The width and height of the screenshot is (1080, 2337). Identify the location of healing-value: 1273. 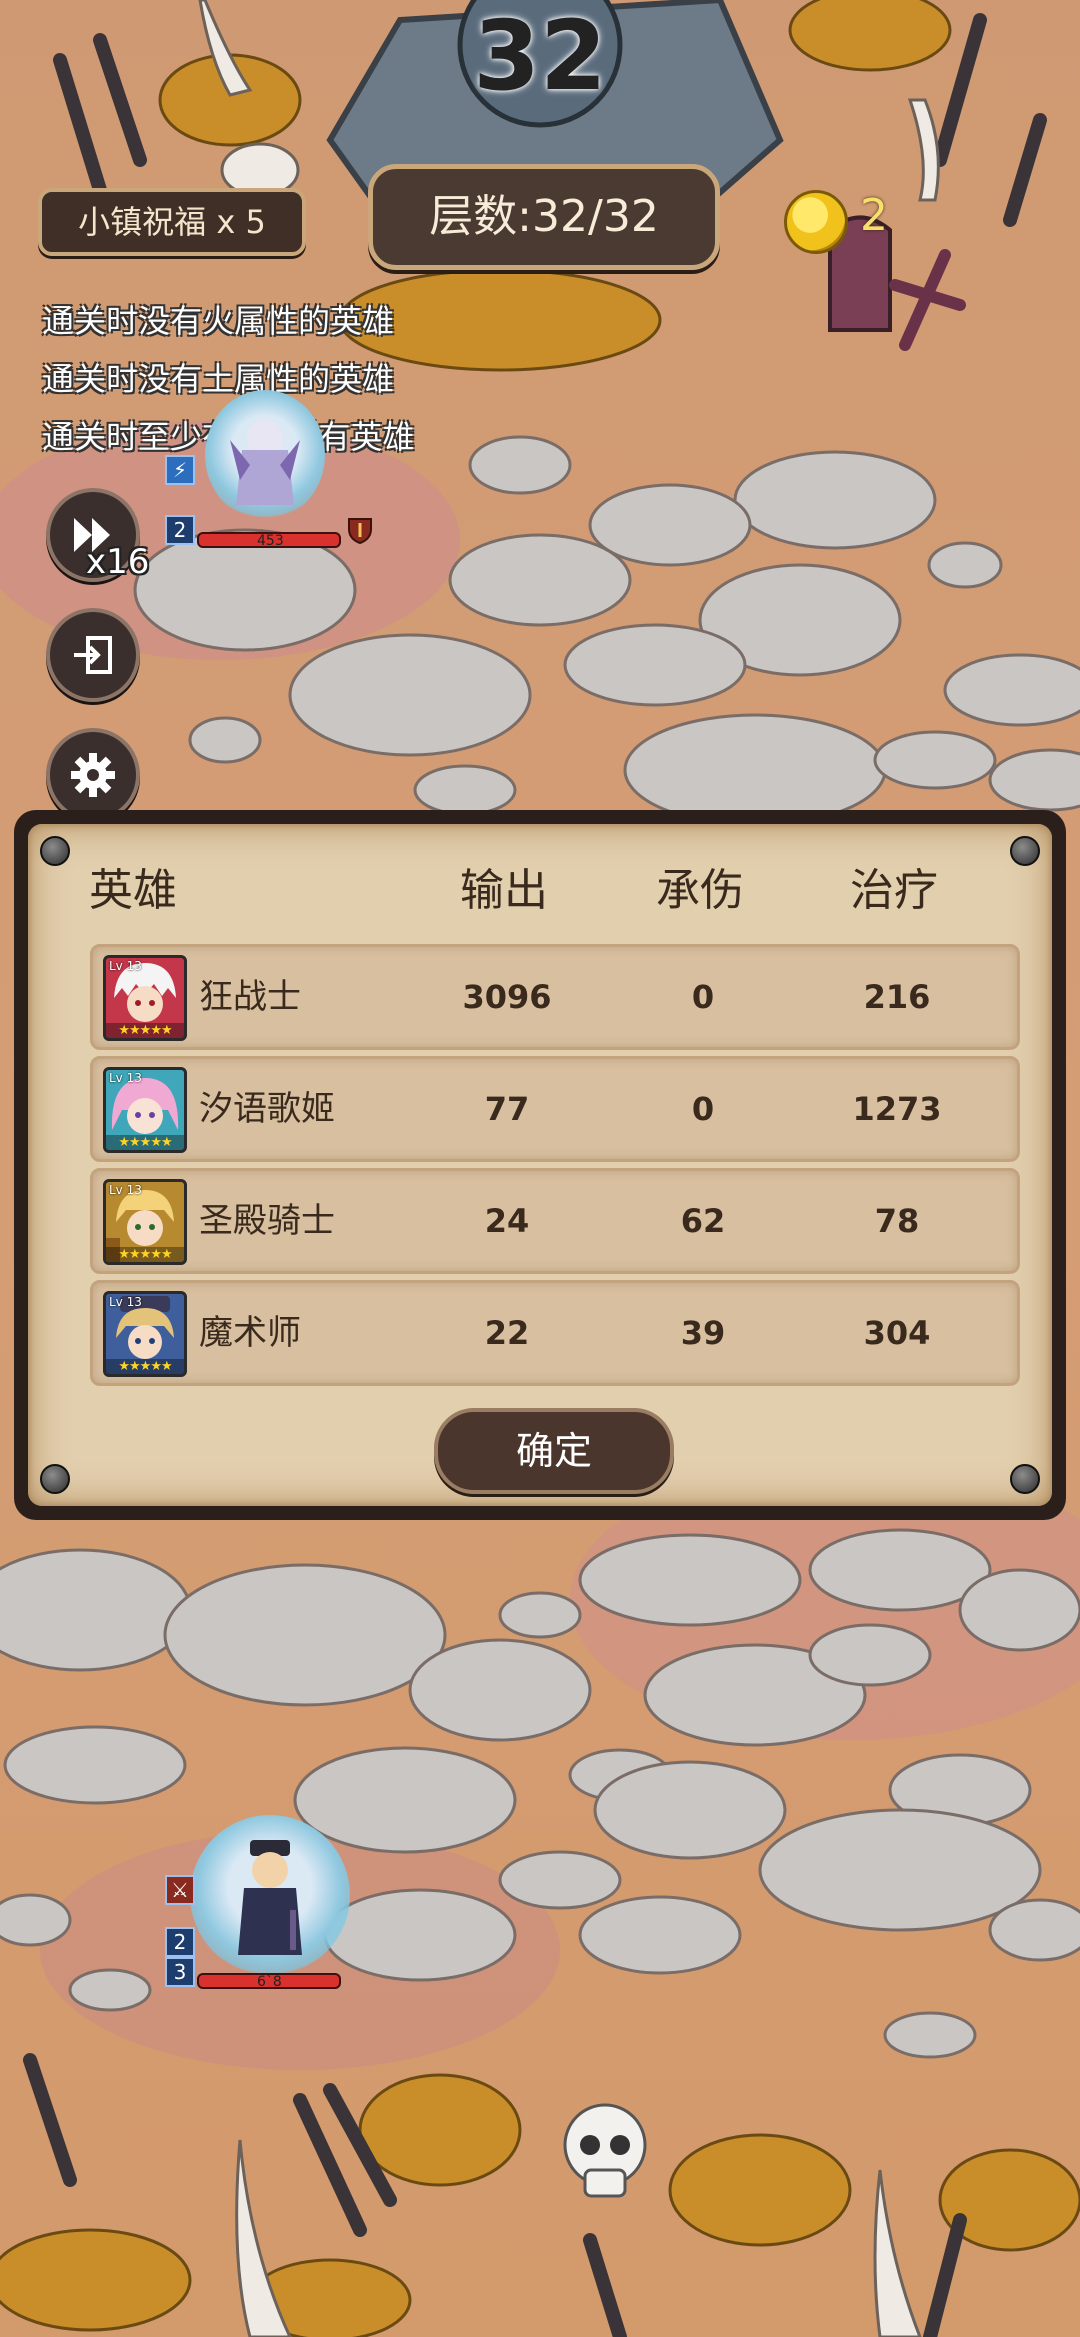
(897, 1109).